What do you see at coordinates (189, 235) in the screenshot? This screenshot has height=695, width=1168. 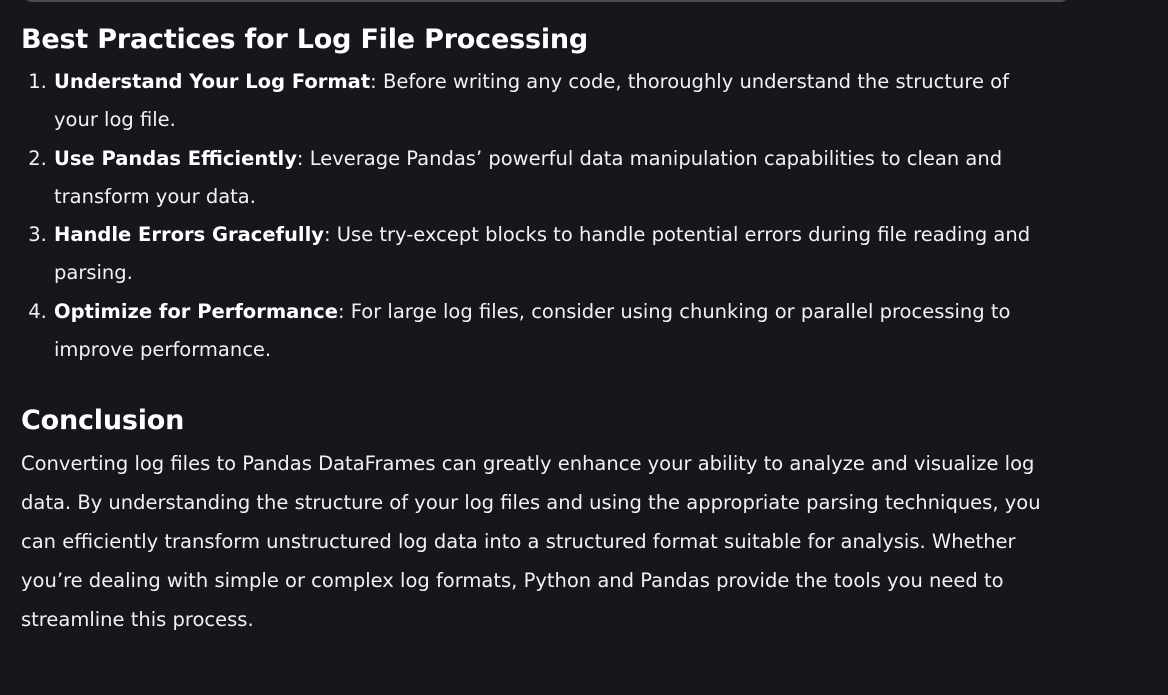 I see `list-item-term: Handle Errors Gracefully` at bounding box center [189, 235].